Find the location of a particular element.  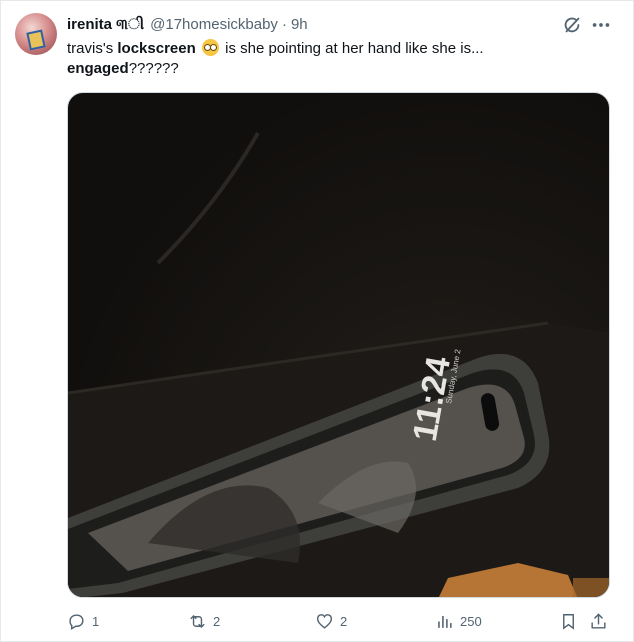

repost-count: 2 is located at coordinates (217, 621).